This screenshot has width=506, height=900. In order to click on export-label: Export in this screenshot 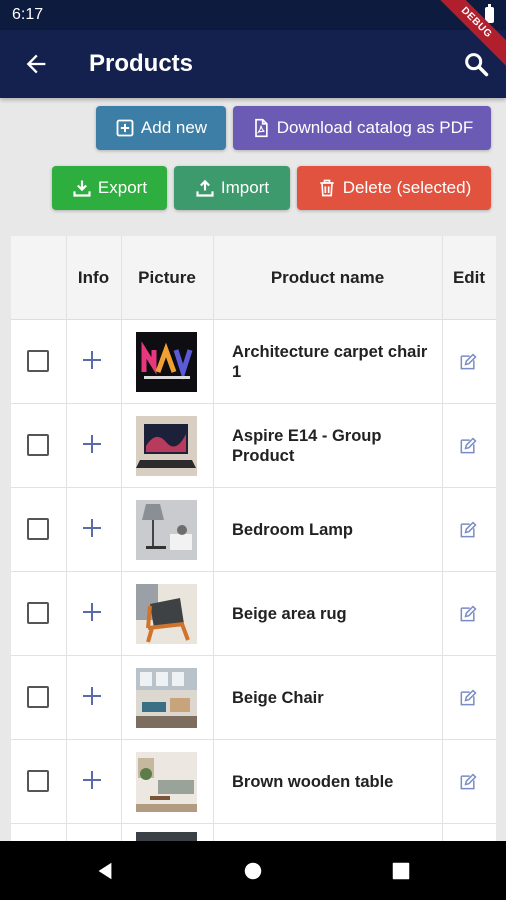, I will do `click(122, 187)`.